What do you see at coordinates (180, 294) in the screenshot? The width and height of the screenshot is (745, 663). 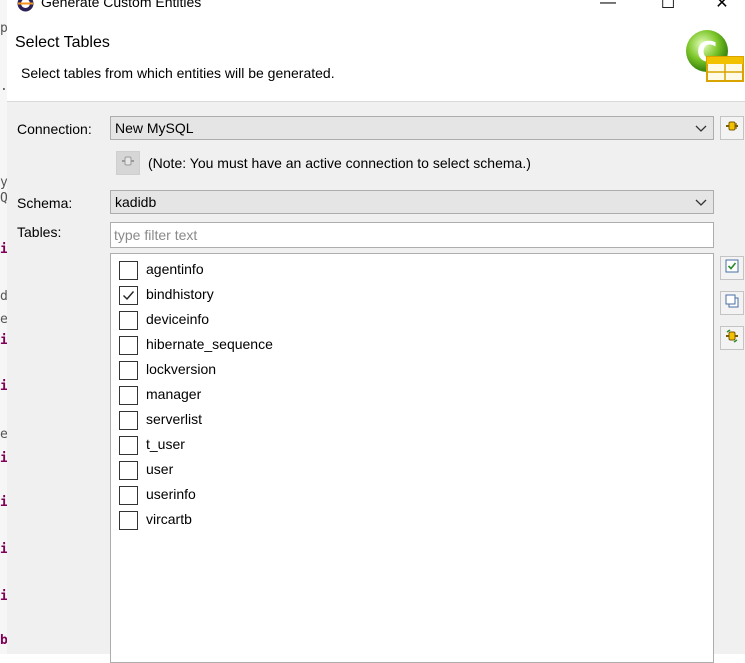 I see `table-name: bindhistory` at bounding box center [180, 294].